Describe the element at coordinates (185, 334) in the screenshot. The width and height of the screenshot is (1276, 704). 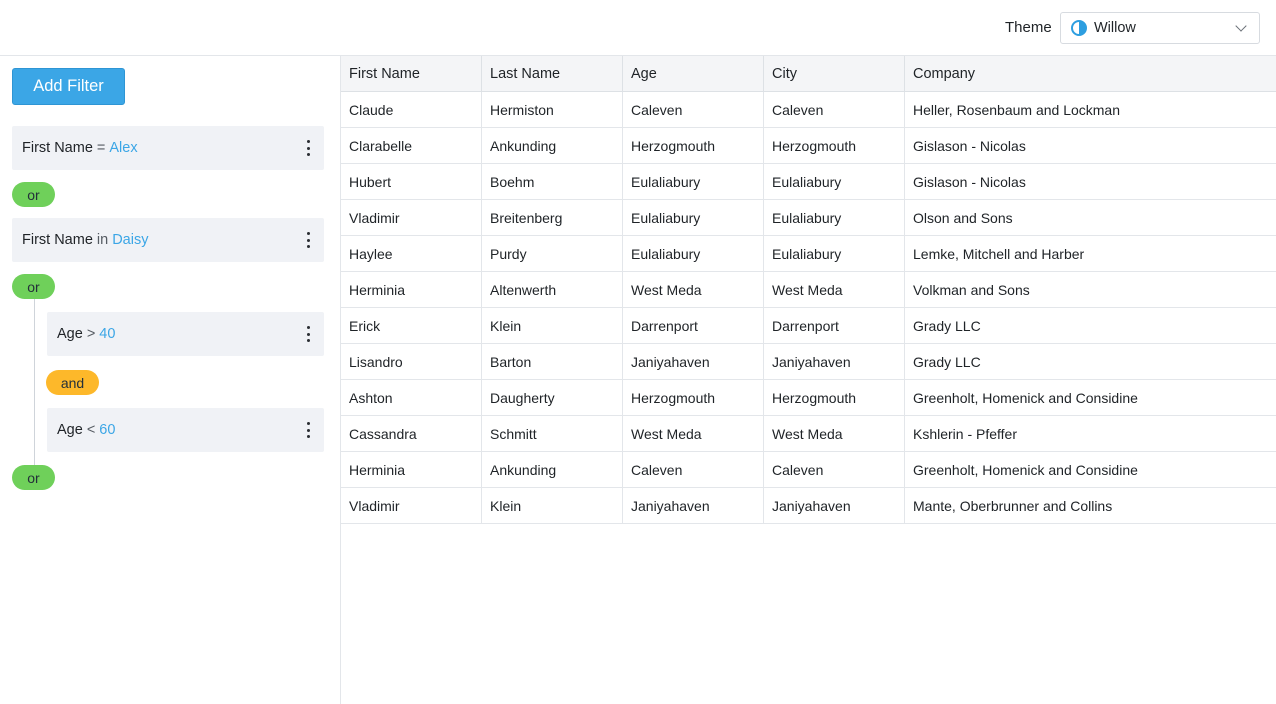
I see `filter-condition: Age > 40` at that location.